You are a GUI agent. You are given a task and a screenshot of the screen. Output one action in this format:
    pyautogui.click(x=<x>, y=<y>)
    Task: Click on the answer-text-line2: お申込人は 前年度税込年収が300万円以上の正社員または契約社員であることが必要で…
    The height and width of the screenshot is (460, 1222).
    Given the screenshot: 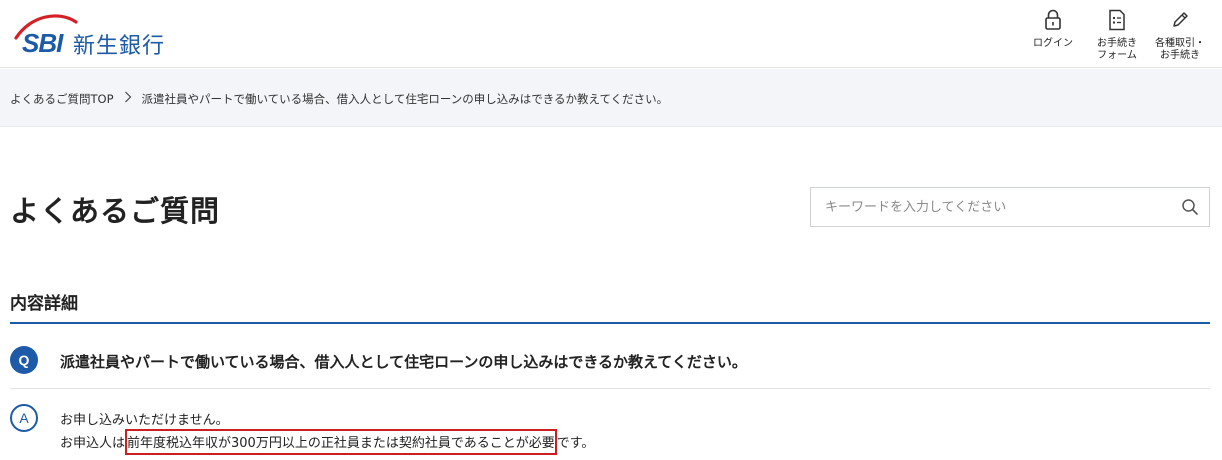 What is the action you would take?
    pyautogui.click(x=327, y=442)
    